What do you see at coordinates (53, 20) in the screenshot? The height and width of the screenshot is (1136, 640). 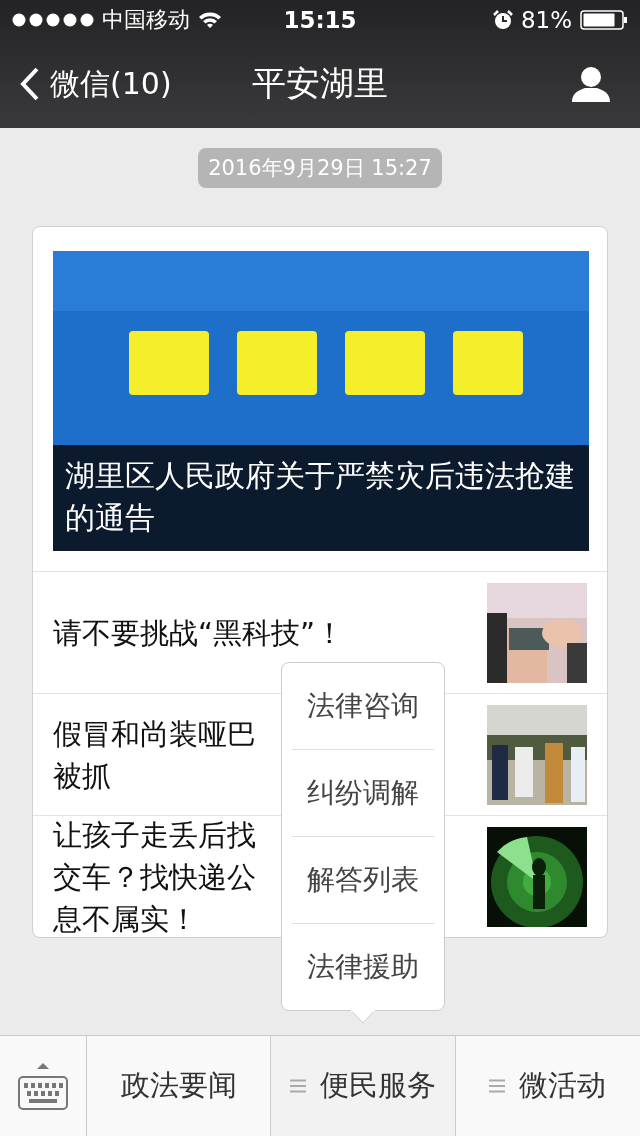 I see `signal-icon` at bounding box center [53, 20].